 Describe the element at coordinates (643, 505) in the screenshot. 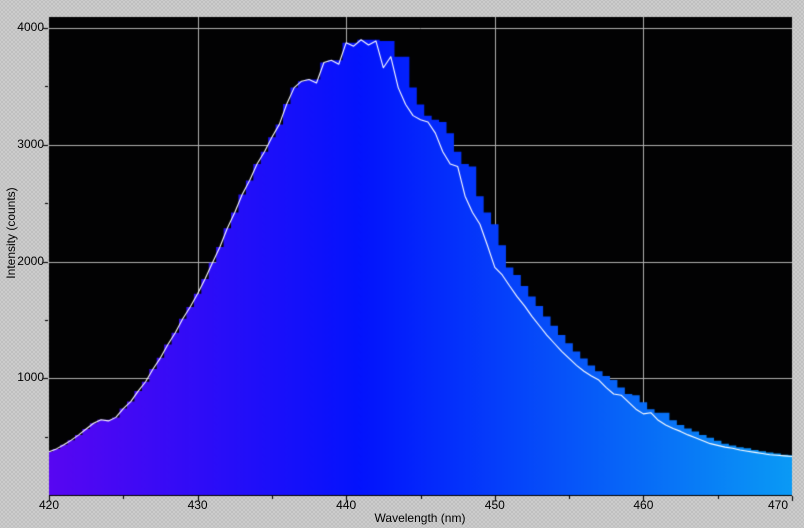

I see `x-tick-label: 460` at that location.